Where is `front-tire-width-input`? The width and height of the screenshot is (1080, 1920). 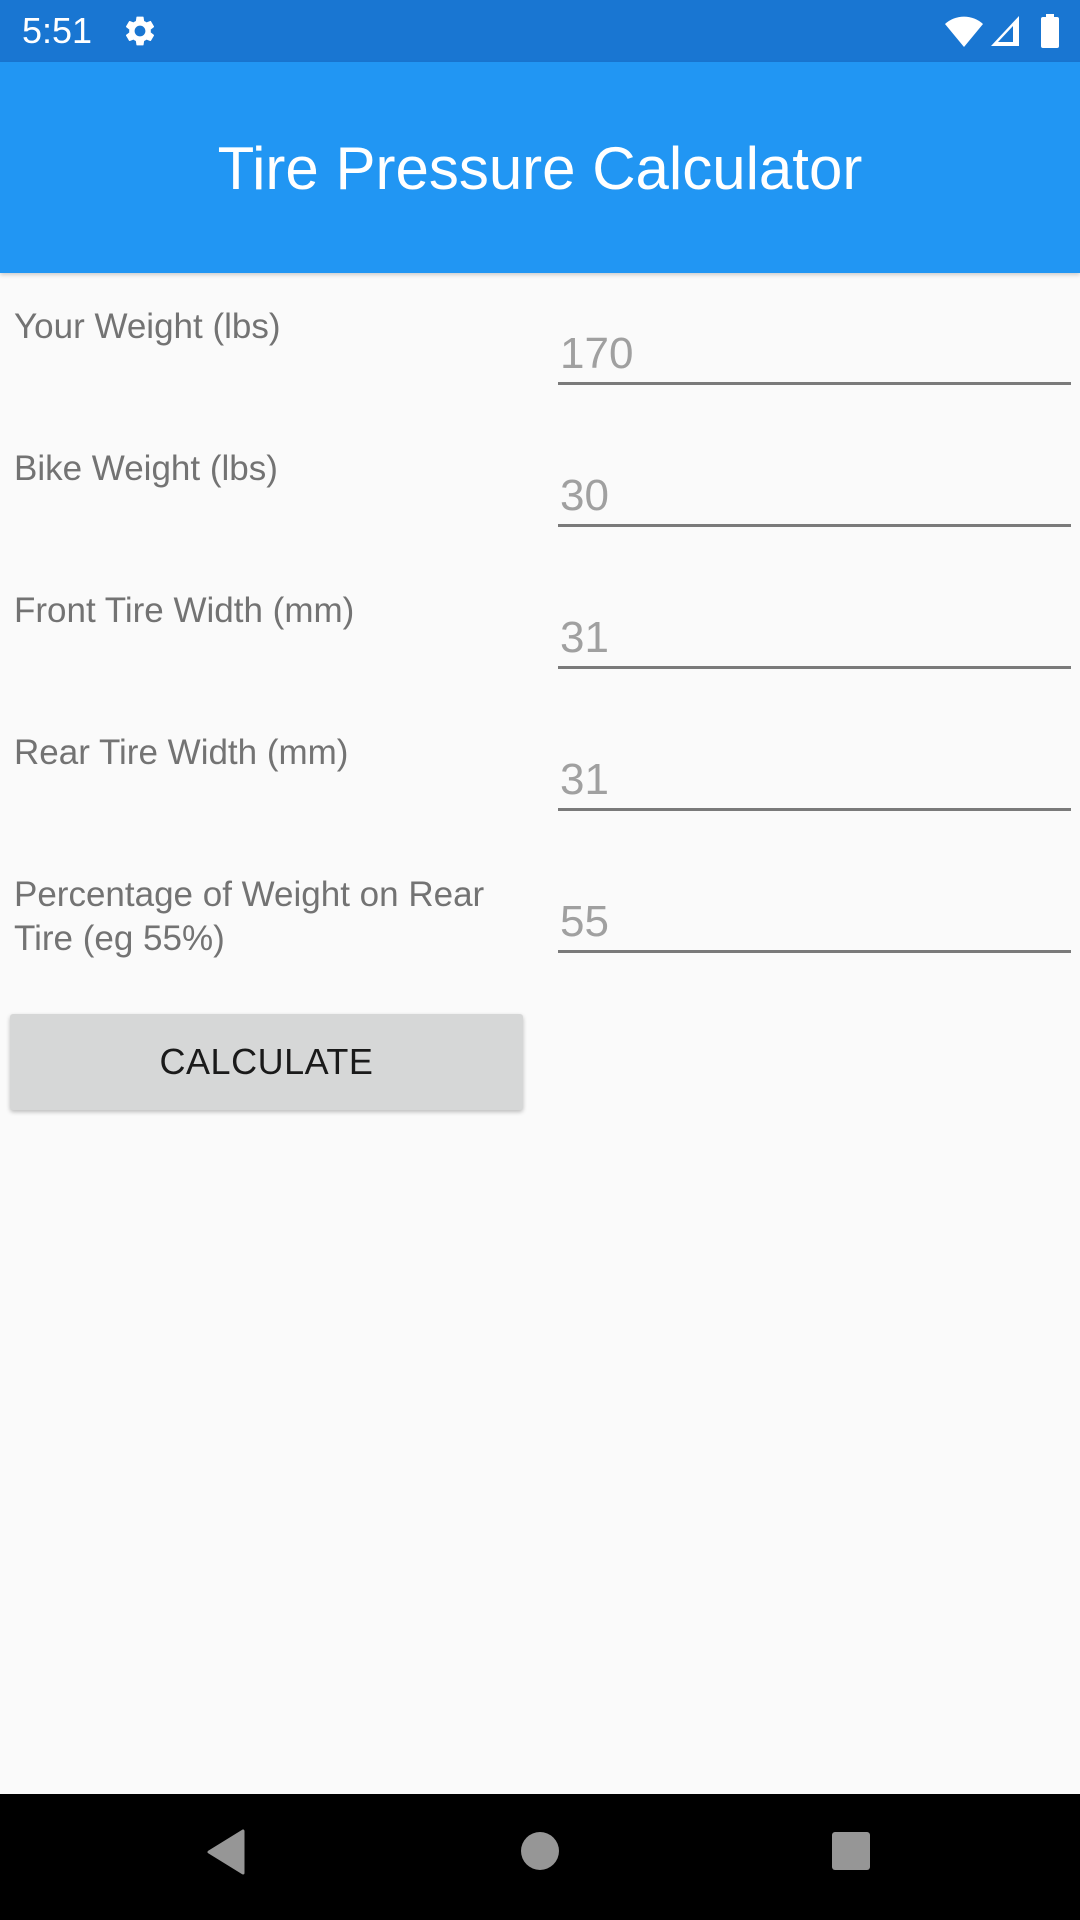
front-tire-width-input is located at coordinates (814, 639).